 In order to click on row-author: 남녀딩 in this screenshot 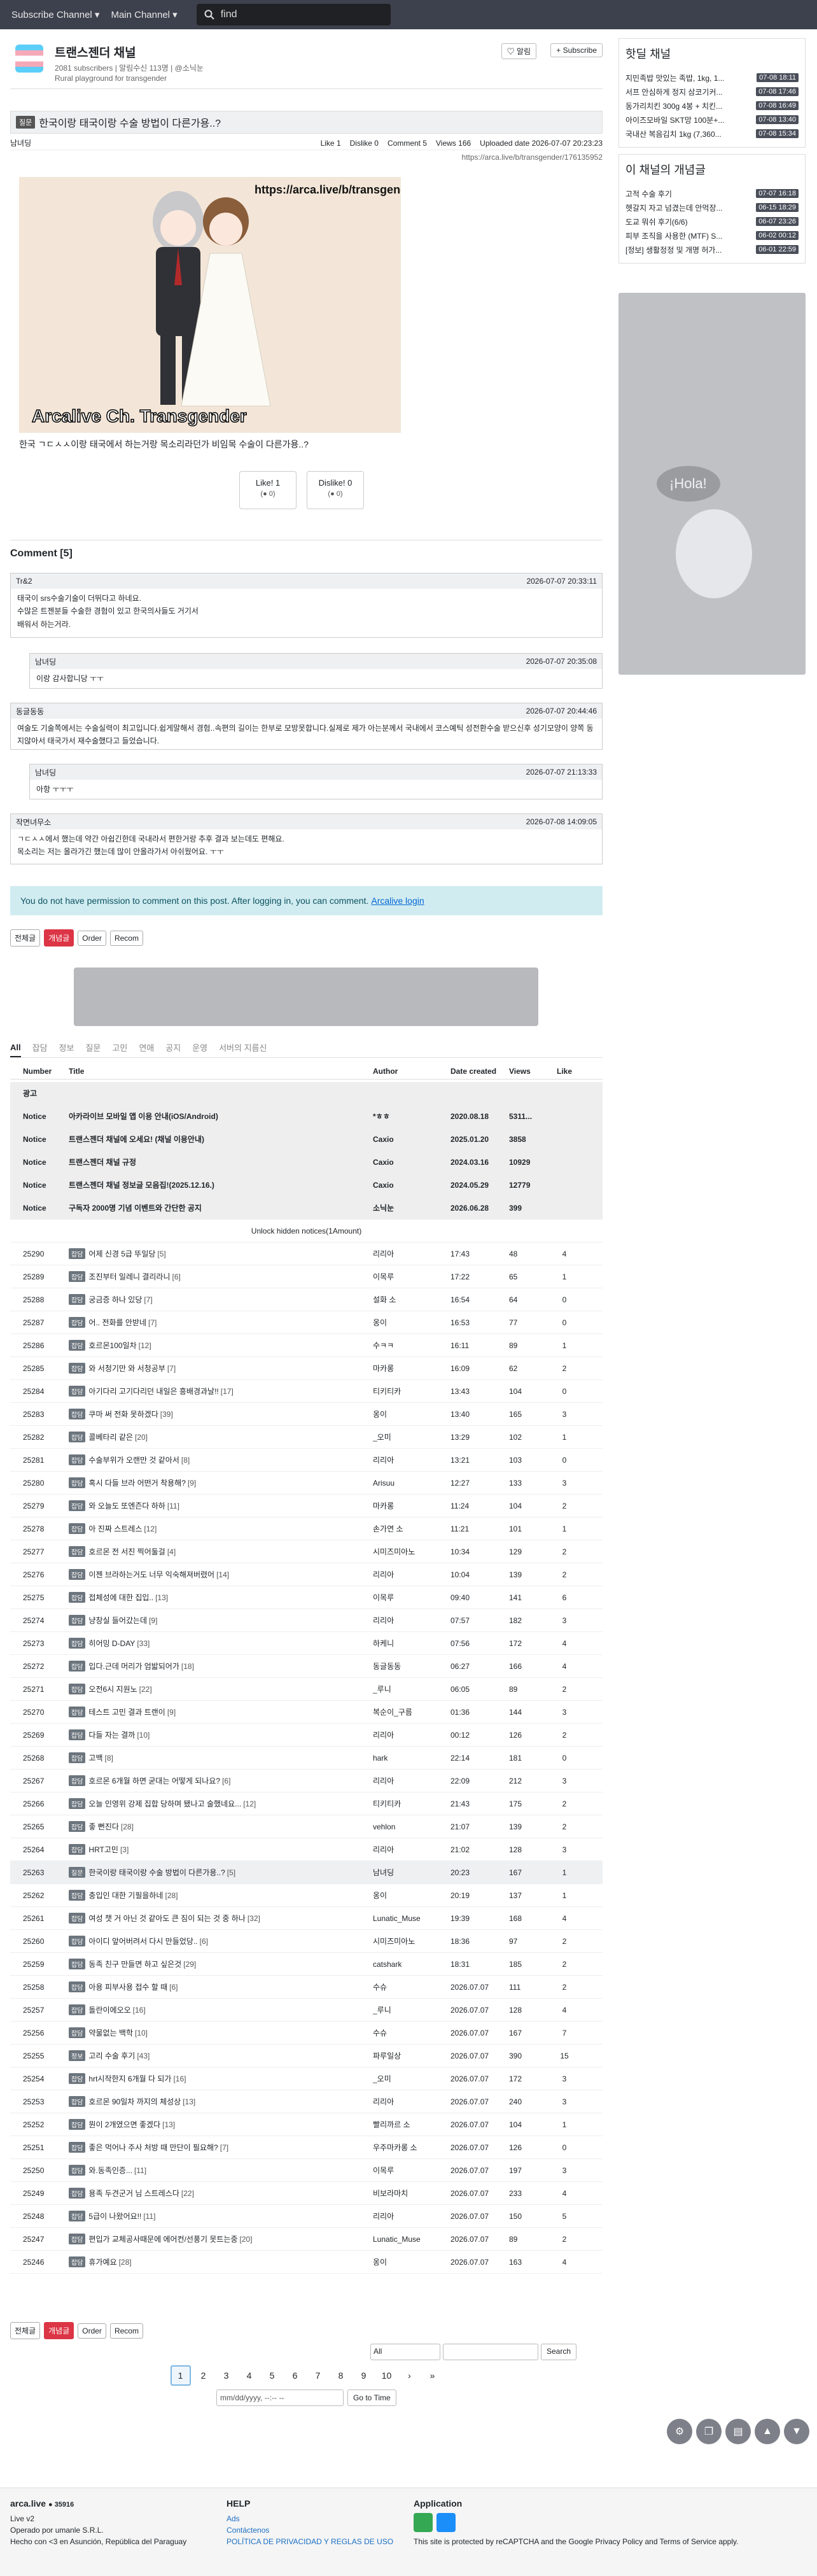, I will do `click(412, 1873)`.